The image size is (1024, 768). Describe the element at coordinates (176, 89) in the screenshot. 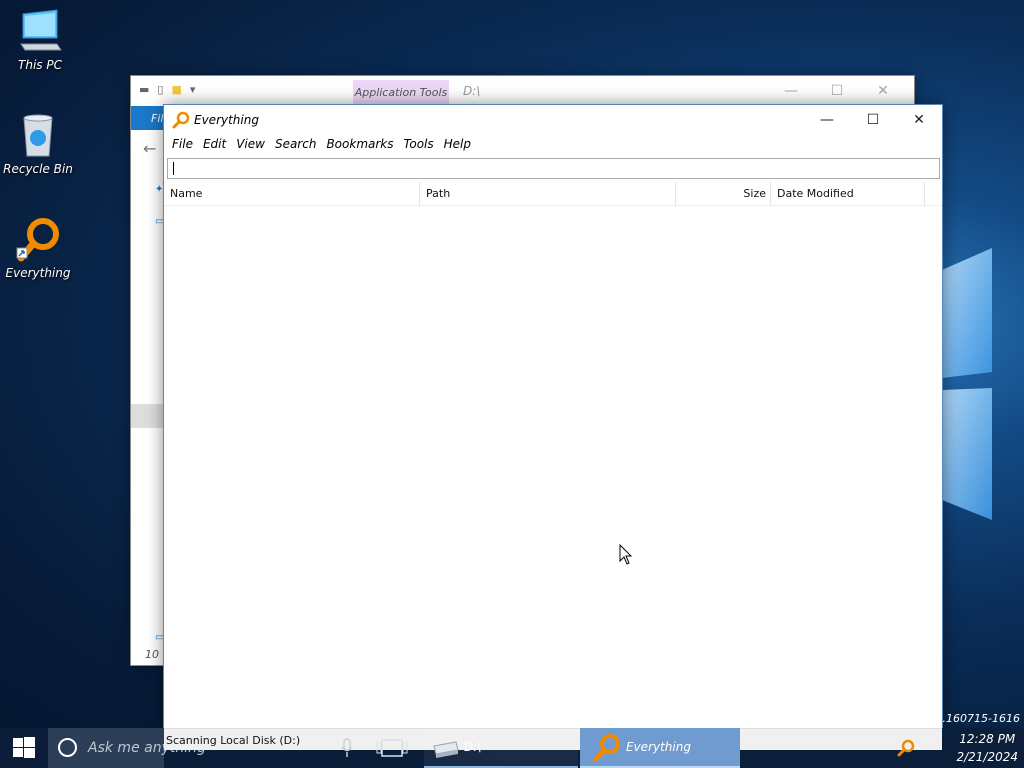

I see `folder-icon: ■` at that location.